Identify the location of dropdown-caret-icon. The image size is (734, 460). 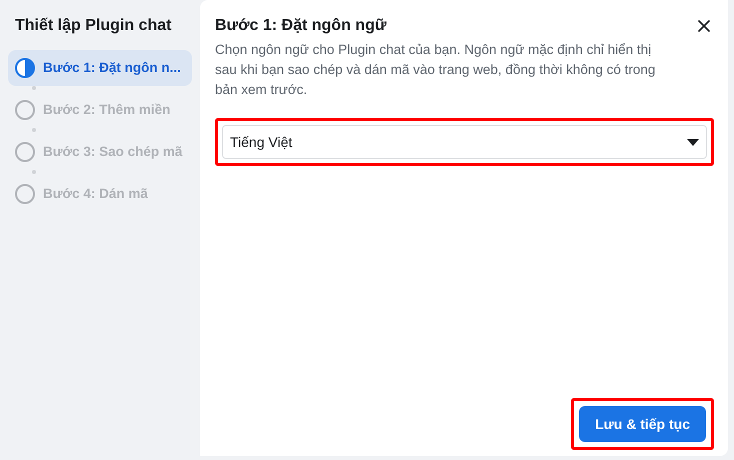
(693, 142).